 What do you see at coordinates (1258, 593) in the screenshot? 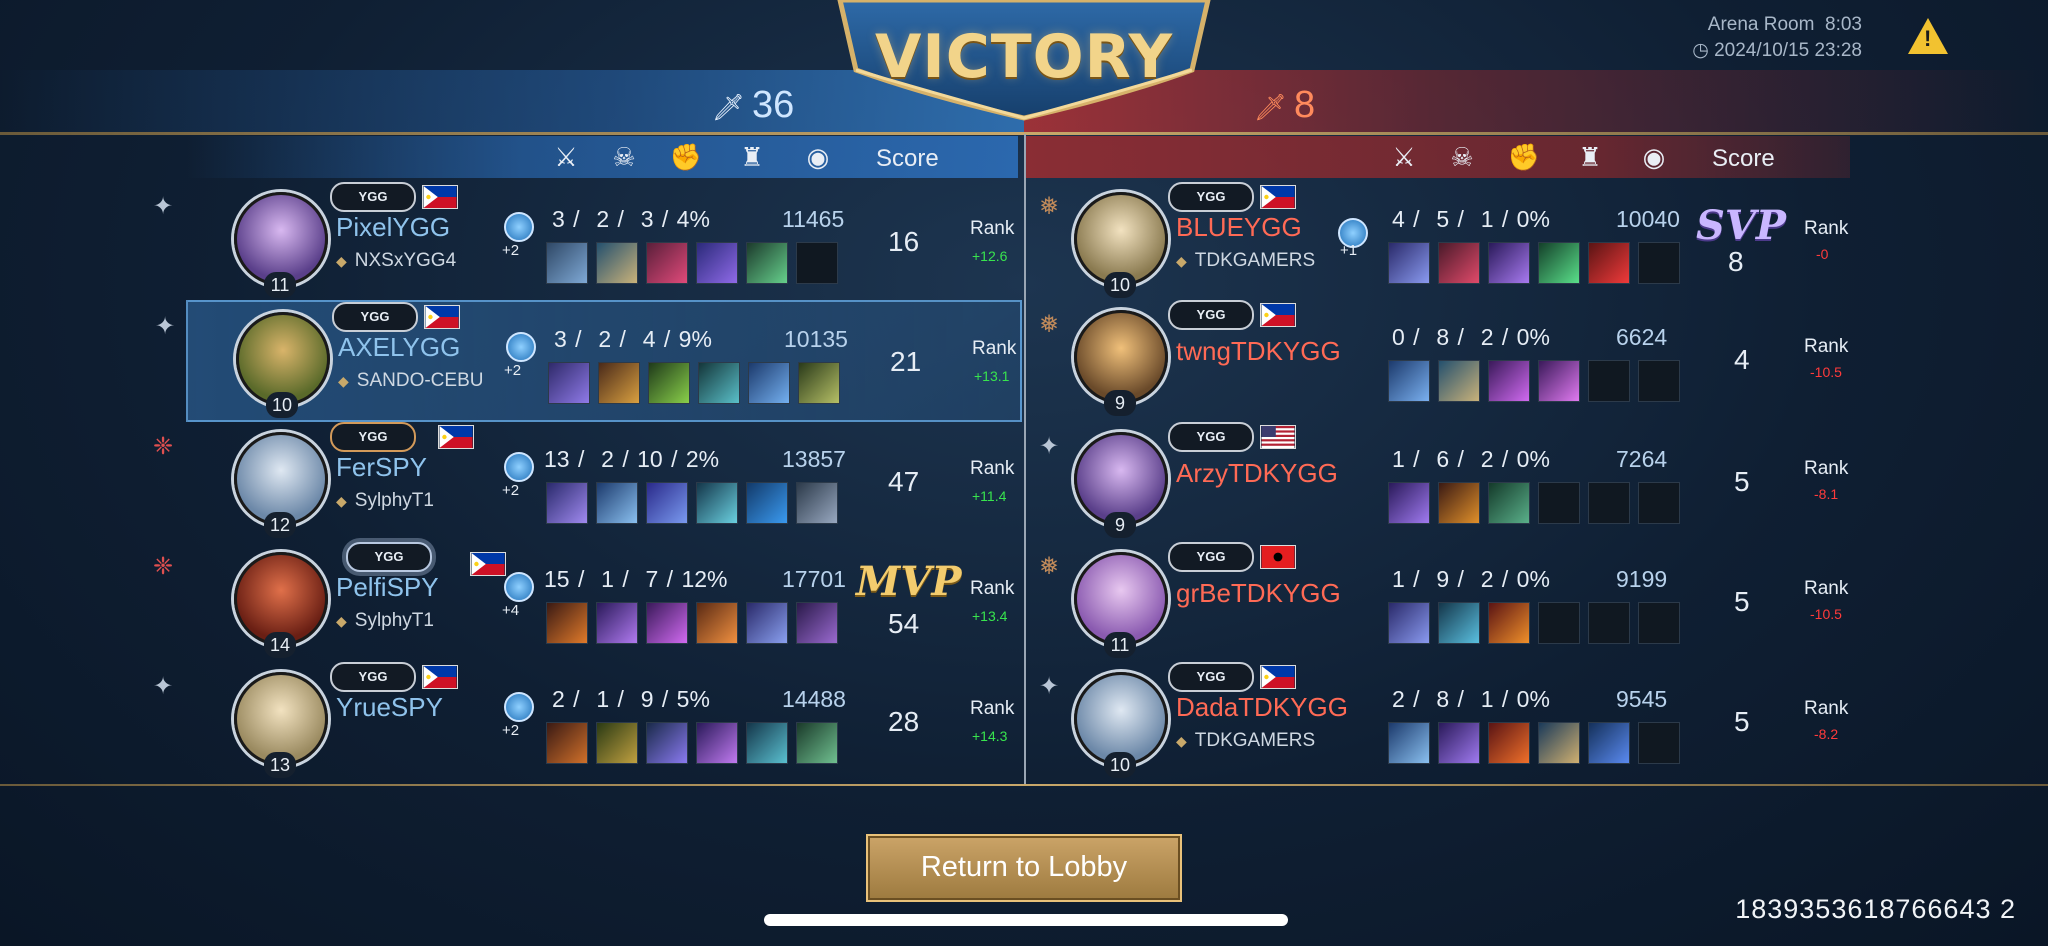
I see `player-name: grBeTDKYGG` at bounding box center [1258, 593].